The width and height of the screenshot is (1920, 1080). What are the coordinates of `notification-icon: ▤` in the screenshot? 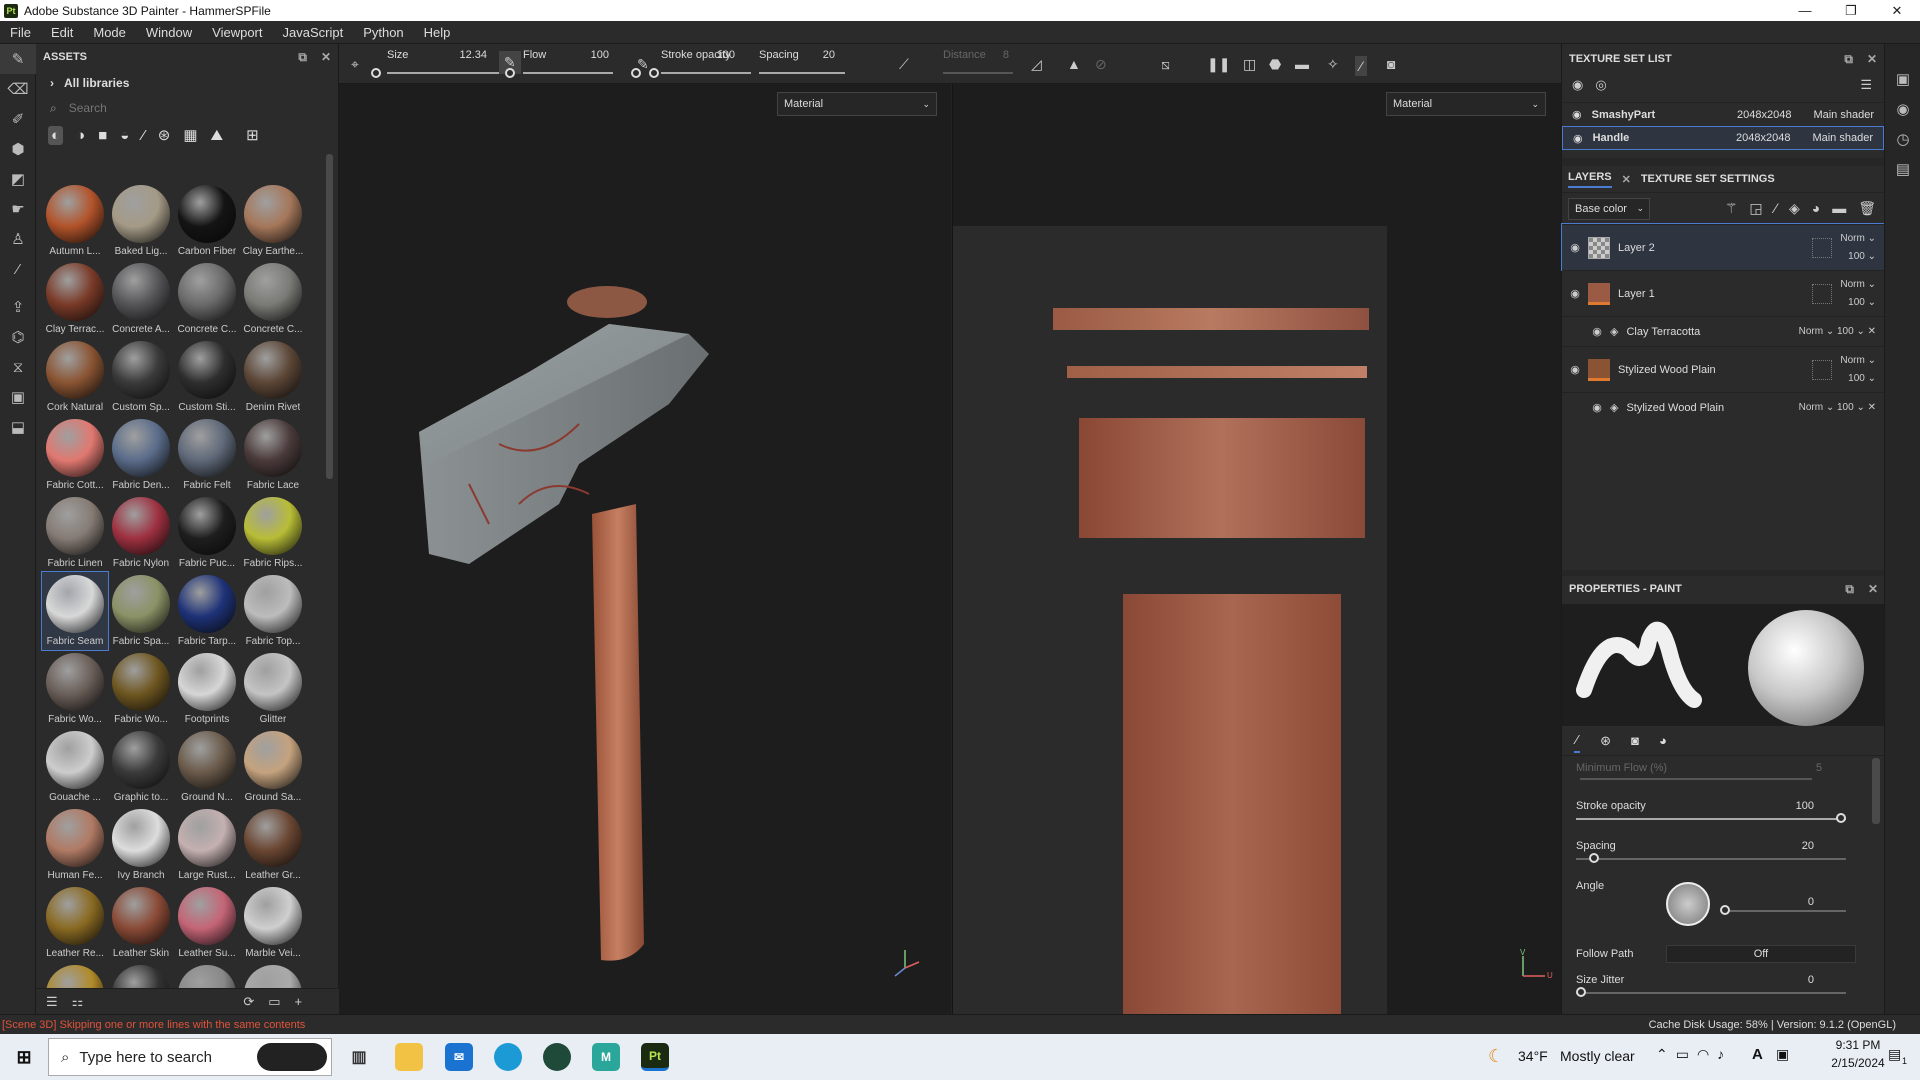 It's located at (1894, 1054).